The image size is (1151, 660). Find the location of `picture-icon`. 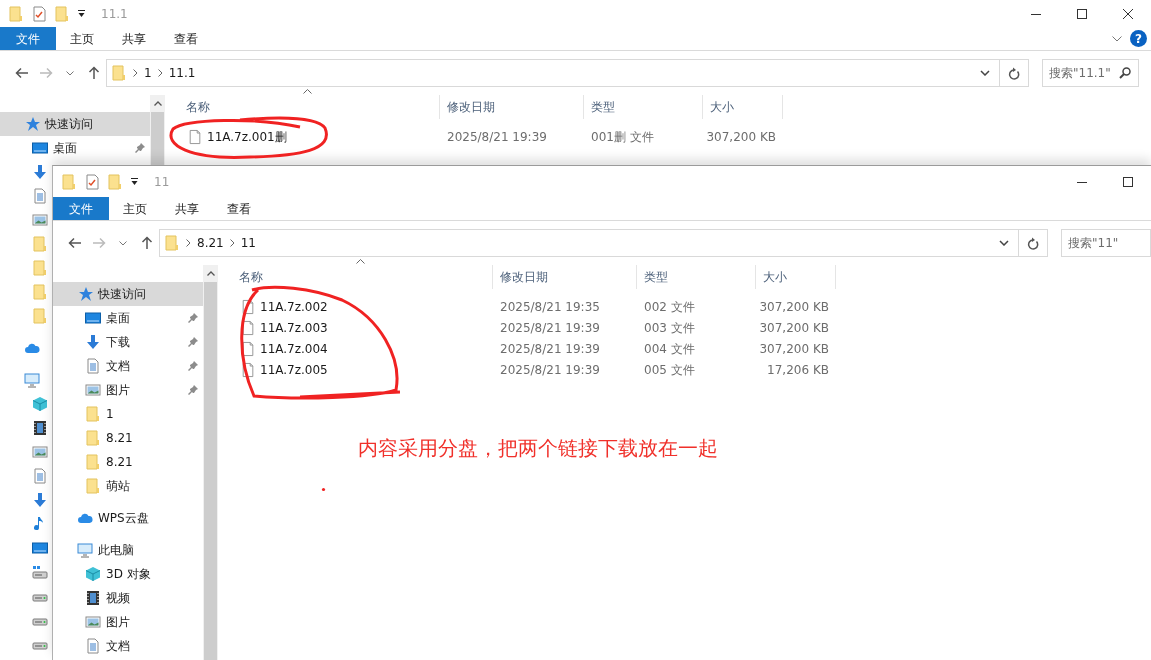

picture-icon is located at coordinates (93, 390).